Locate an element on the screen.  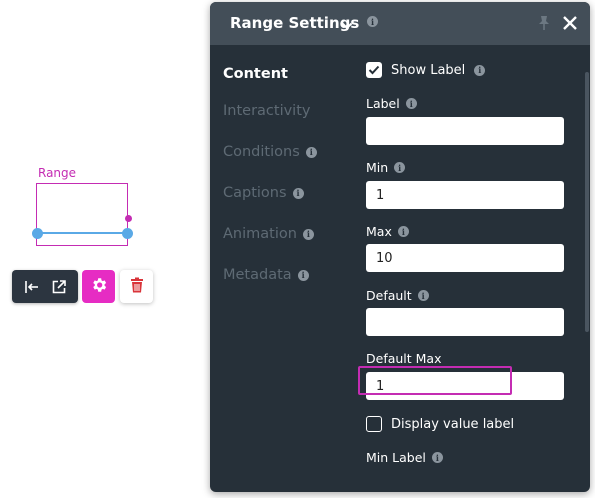
min-label-field-label-text: Min Label is located at coordinates (396, 457).